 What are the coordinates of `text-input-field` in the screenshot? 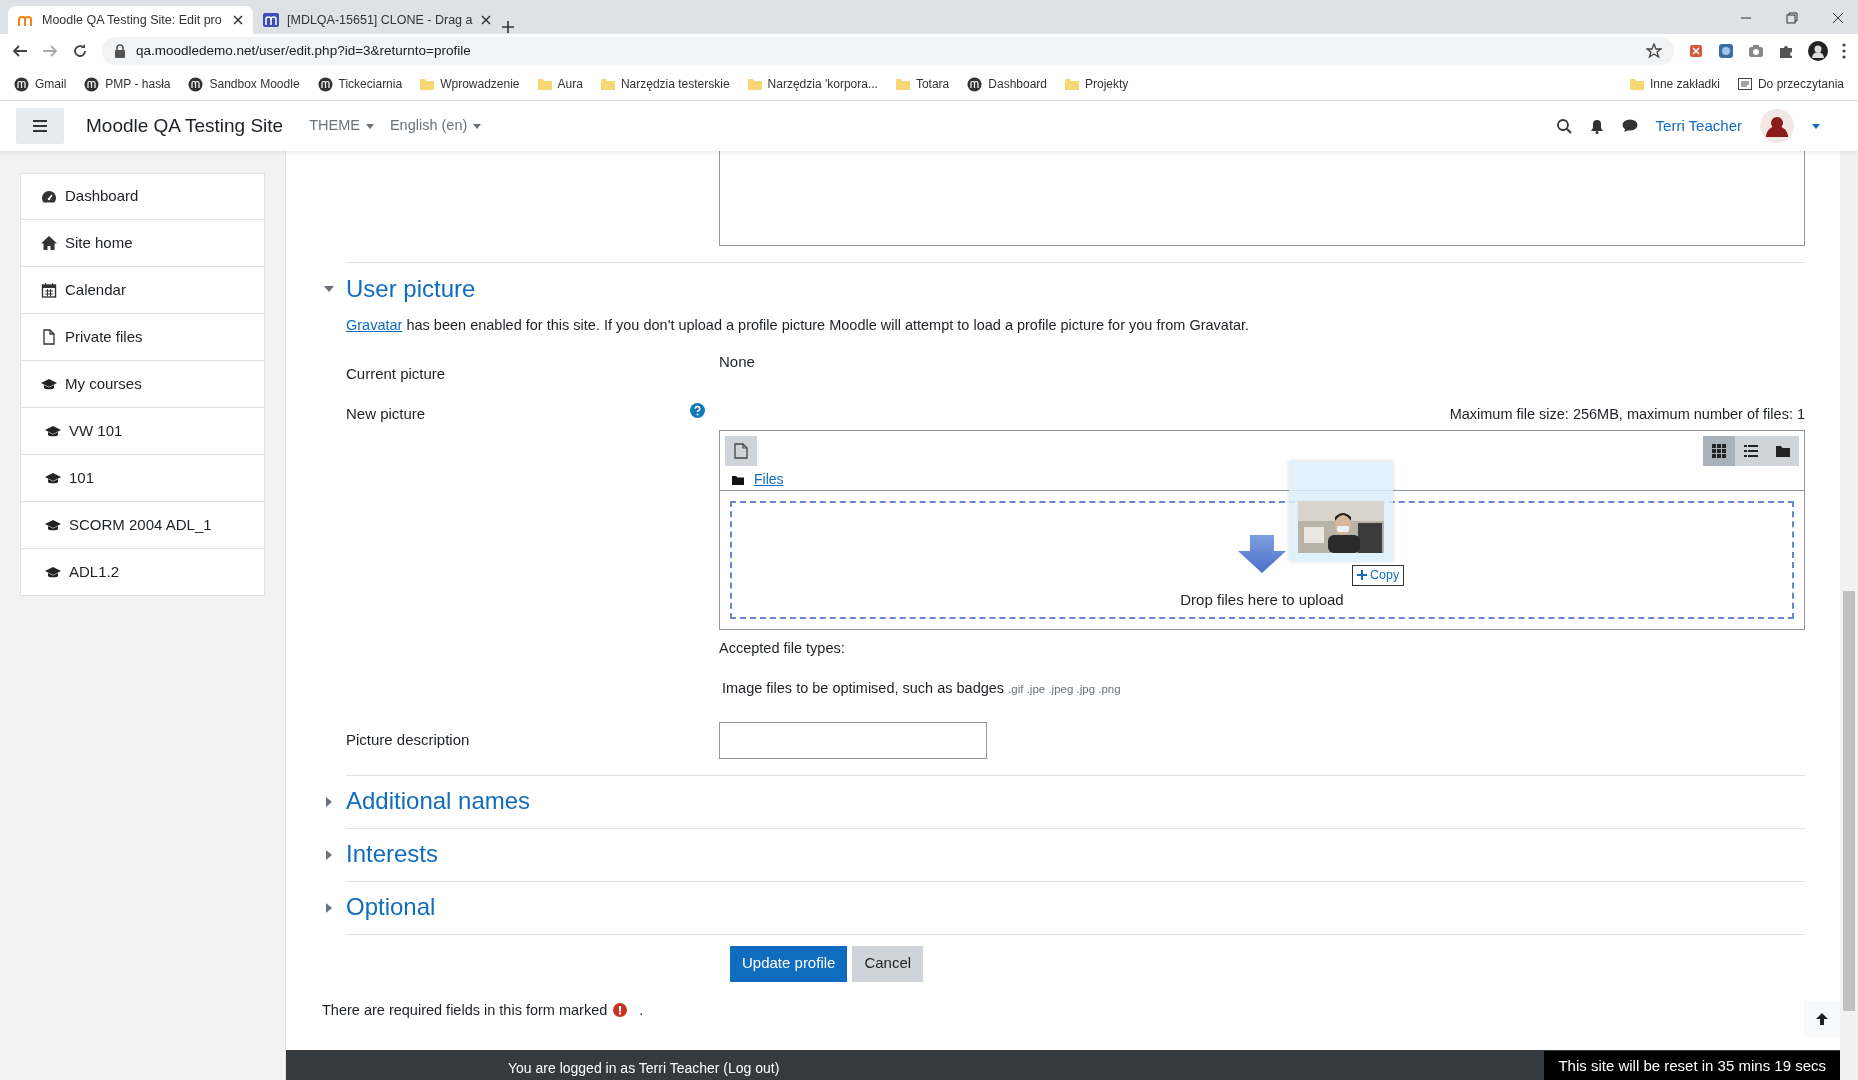 It's located at (853, 740).